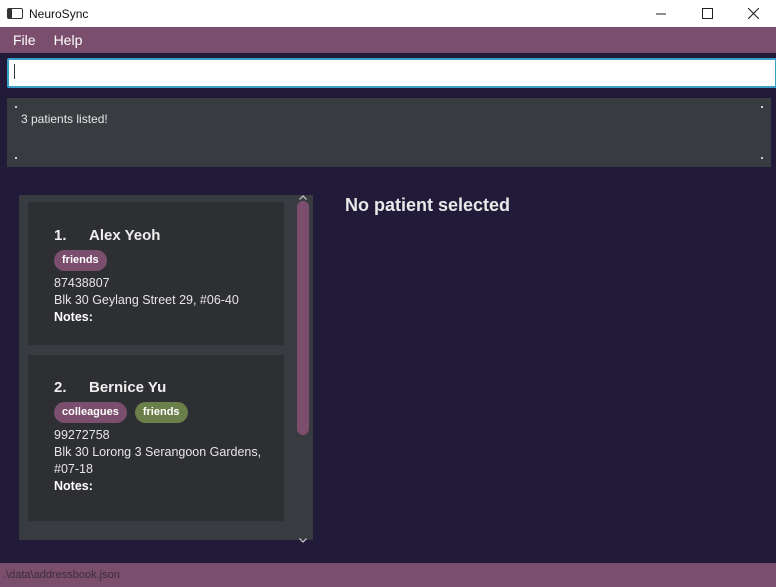 The height and width of the screenshot is (587, 776). I want to click on patient-phone: 99272758, so click(82, 435).